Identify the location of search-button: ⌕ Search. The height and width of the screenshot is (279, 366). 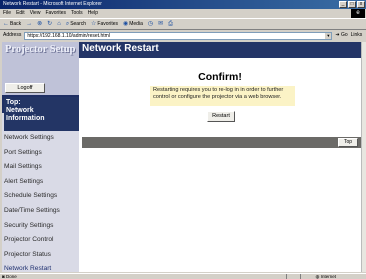
(76, 24).